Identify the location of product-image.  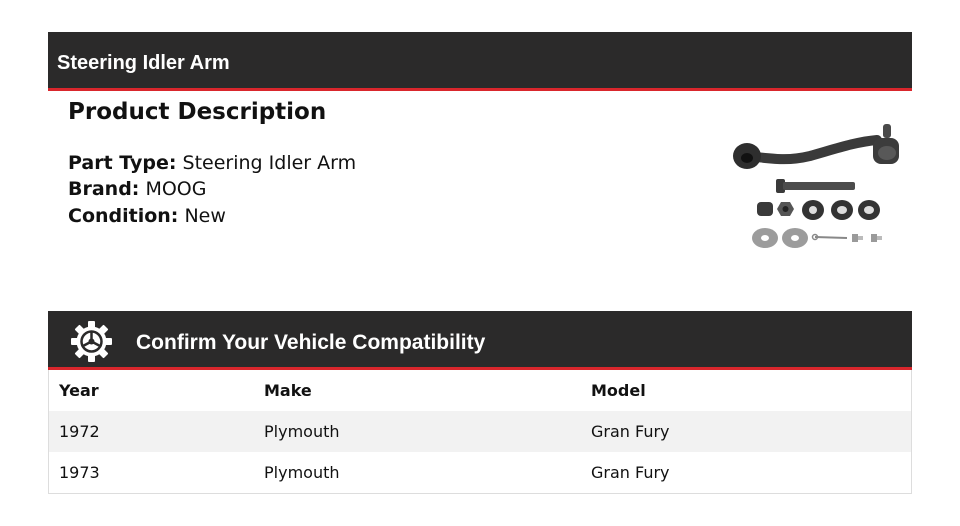
(816, 186).